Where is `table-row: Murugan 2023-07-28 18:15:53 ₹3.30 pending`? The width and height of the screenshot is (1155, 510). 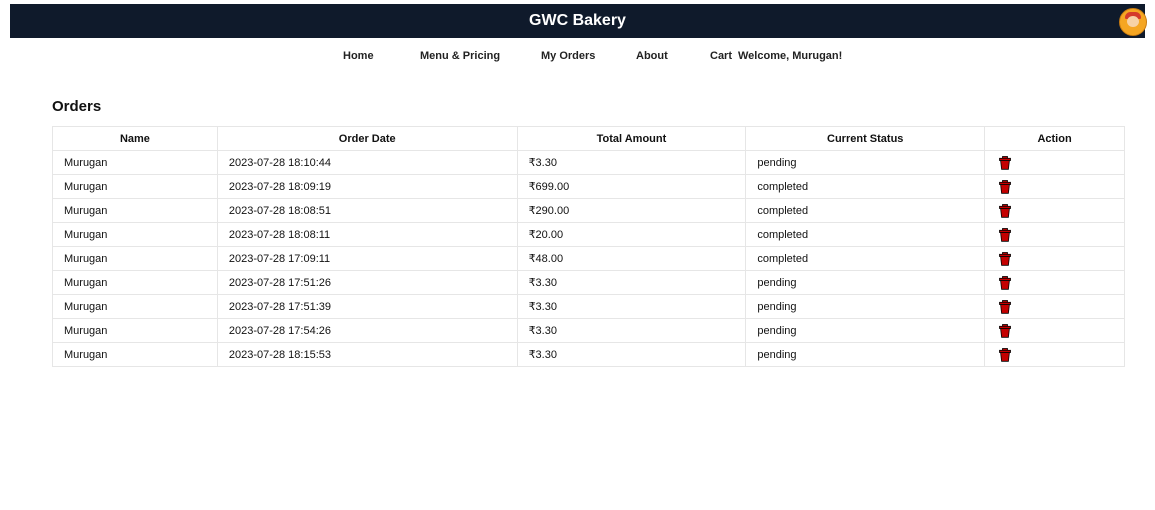
table-row: Murugan 2023-07-28 18:15:53 ₹3.30 pending is located at coordinates (588, 354).